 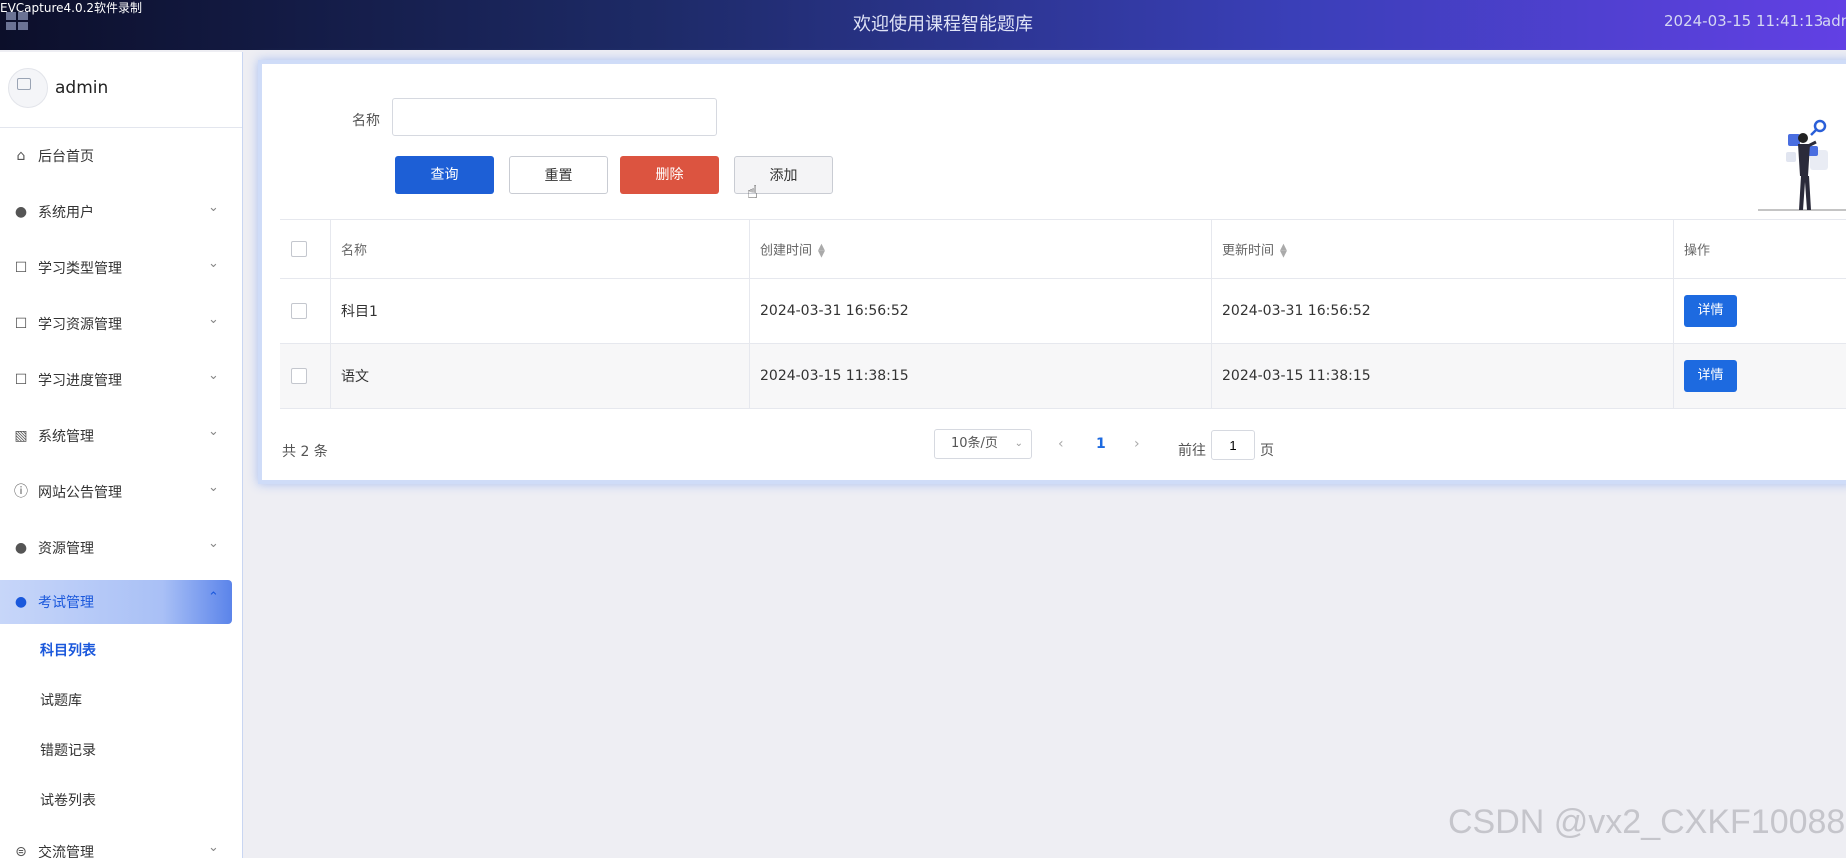 I want to click on reset-button: 重置, so click(x=558, y=175).